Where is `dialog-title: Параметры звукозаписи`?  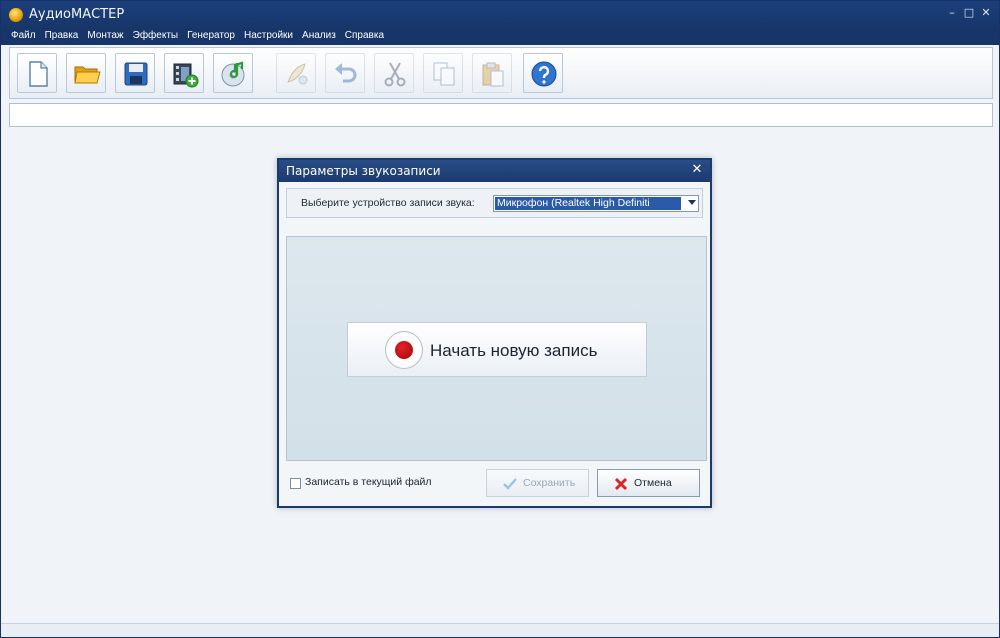 dialog-title: Параметры звукозаписи is located at coordinates (363, 171).